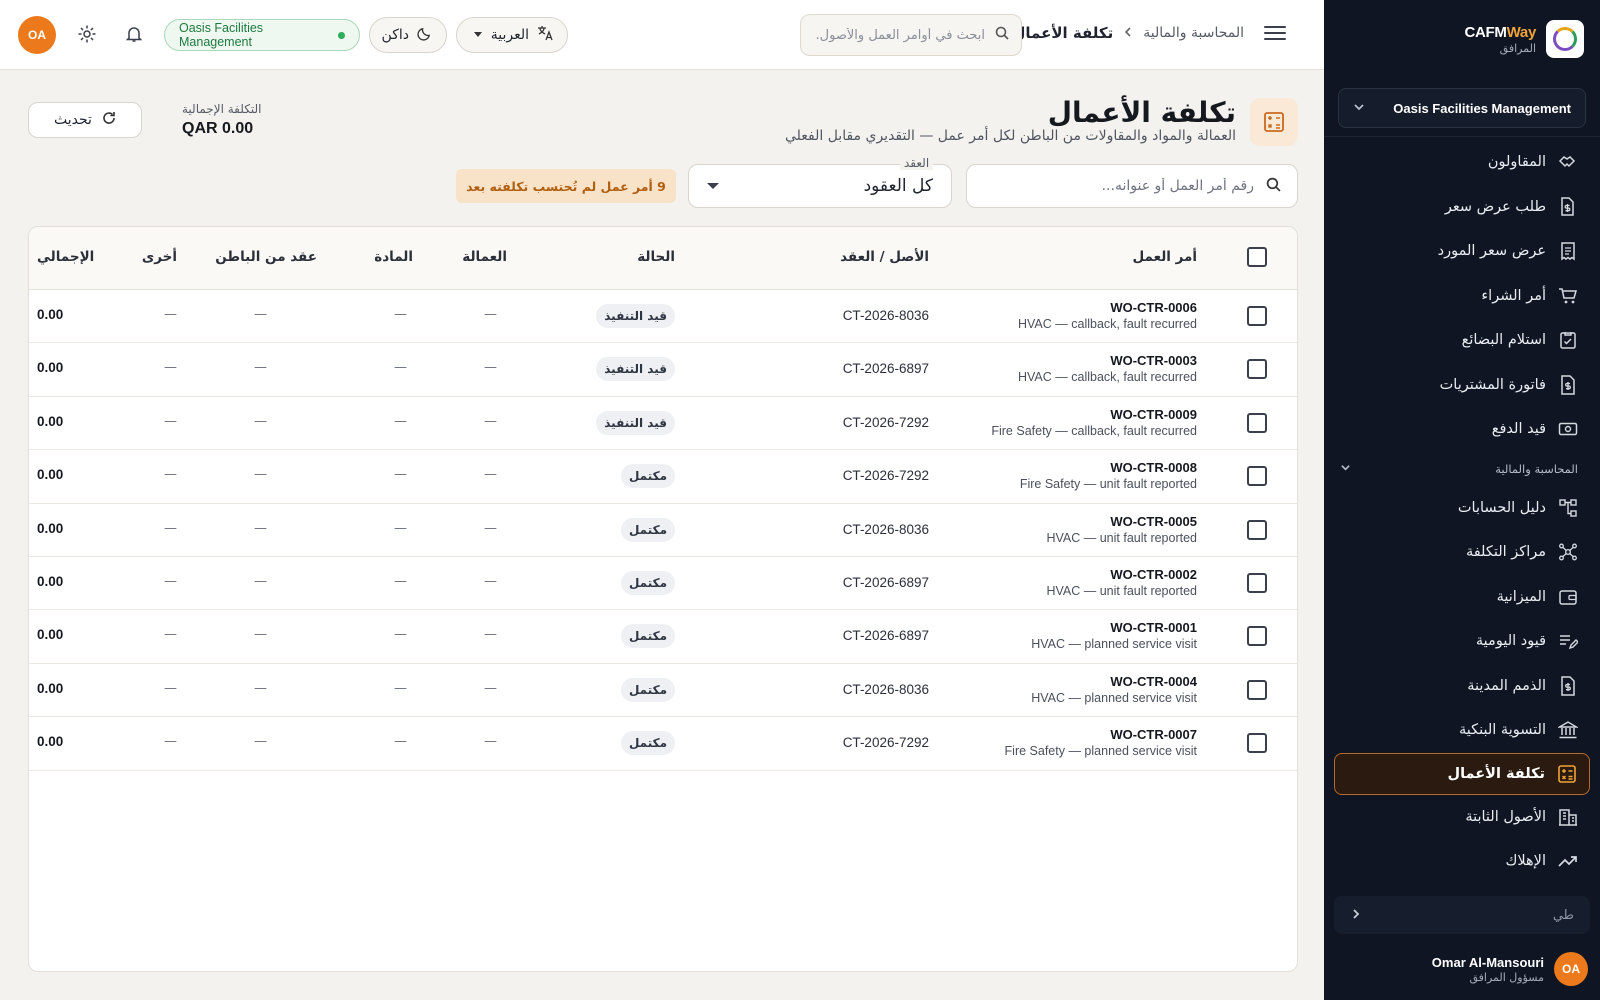 This screenshot has height=1000, width=1600. I want to click on sidebar-item: الذمم المدينة, so click(1462, 686).